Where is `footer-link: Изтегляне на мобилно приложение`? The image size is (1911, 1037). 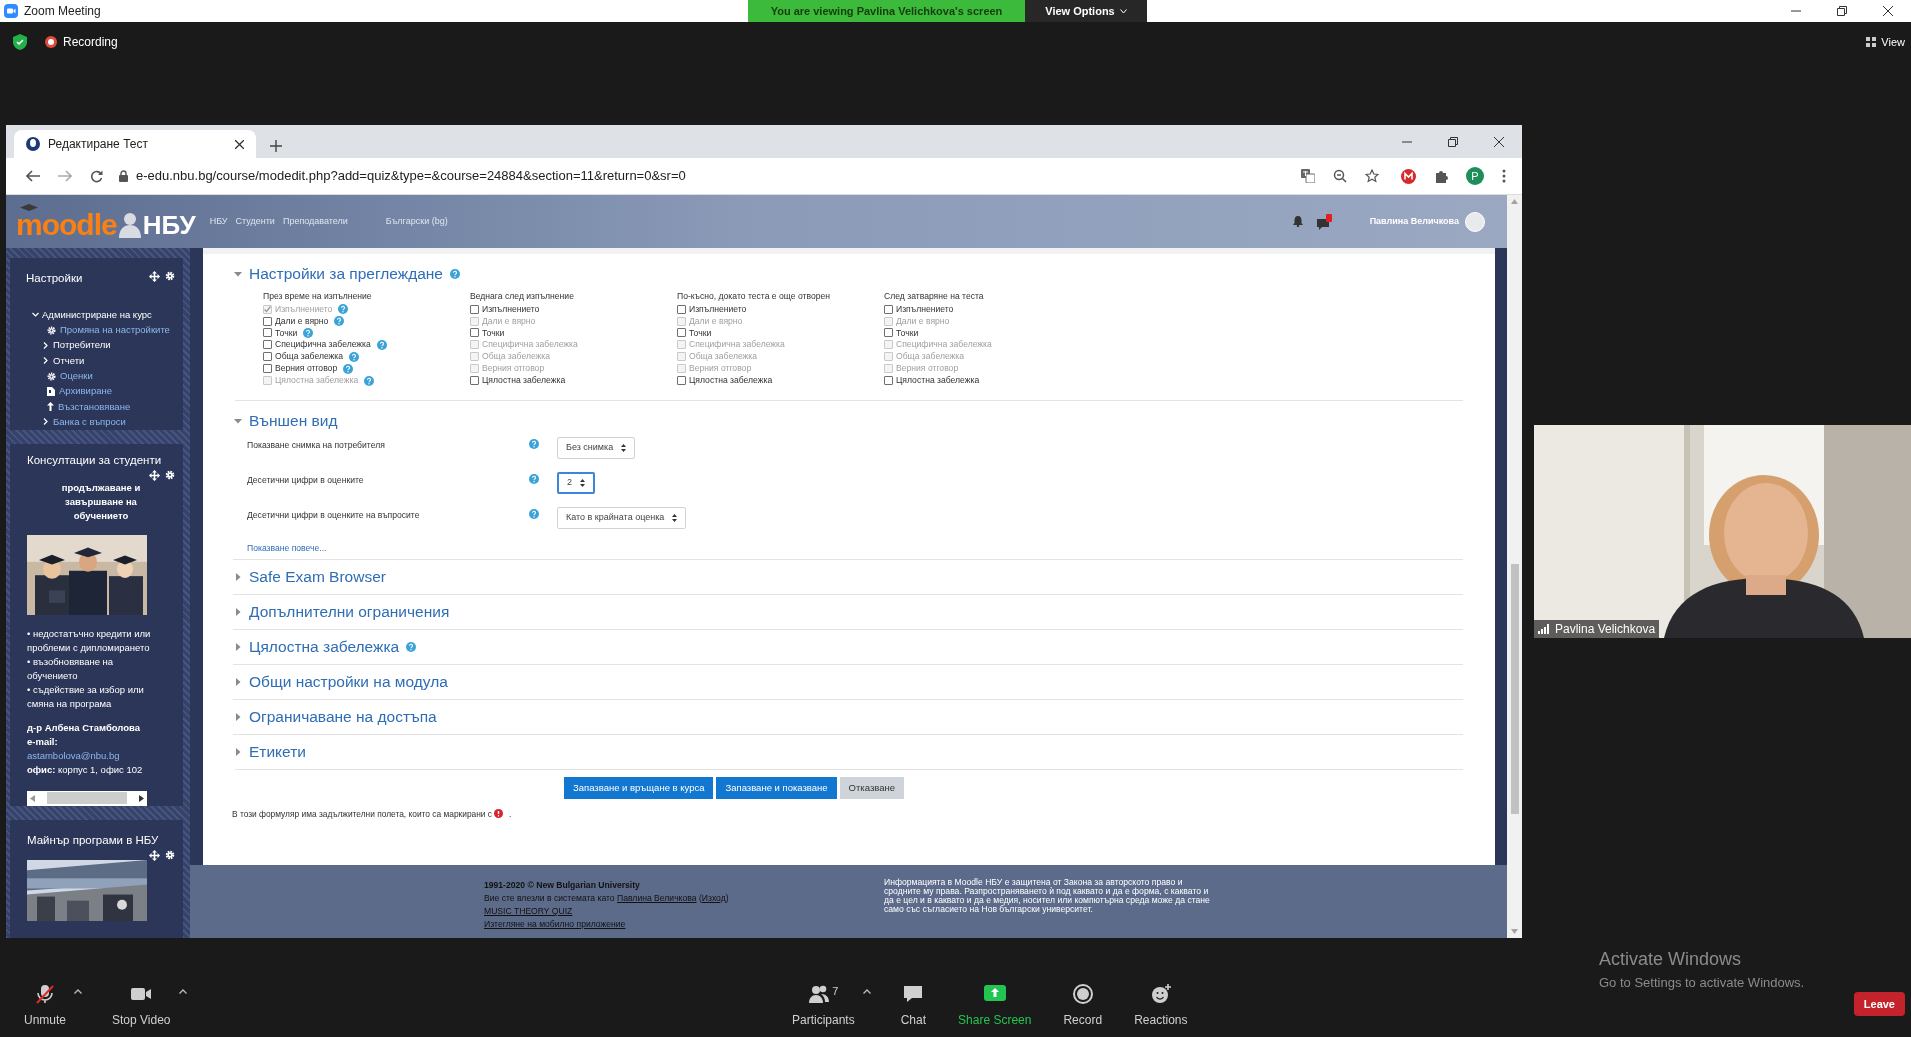 footer-link: Изтегляне на мобилно приложение is located at coordinates (555, 924).